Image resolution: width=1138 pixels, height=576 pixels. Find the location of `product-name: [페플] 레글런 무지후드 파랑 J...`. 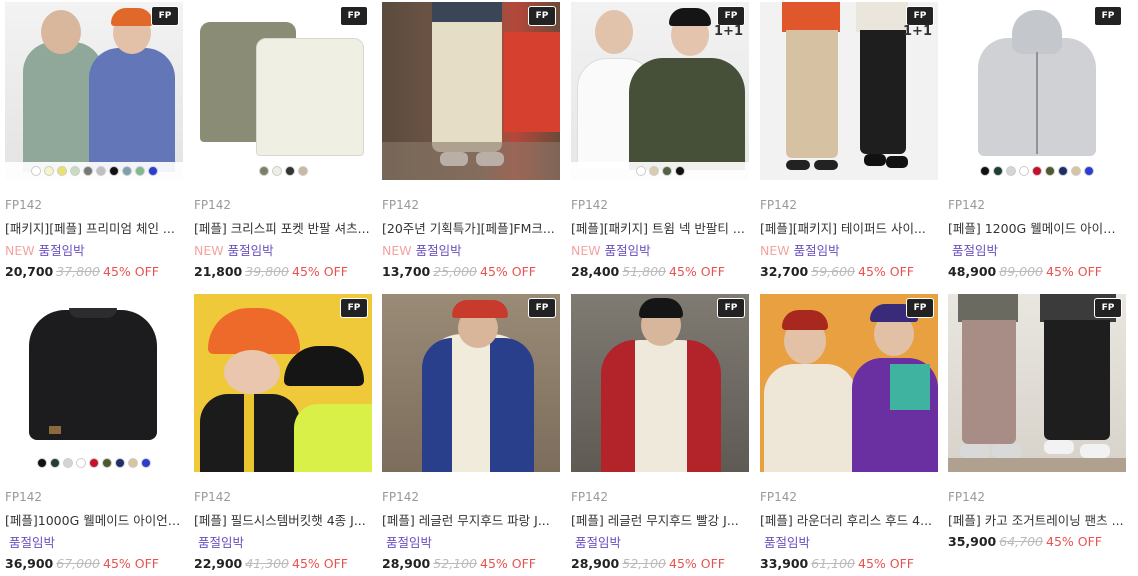

product-name: [페플] 레글런 무지후드 파랑 J... is located at coordinates (471, 520).